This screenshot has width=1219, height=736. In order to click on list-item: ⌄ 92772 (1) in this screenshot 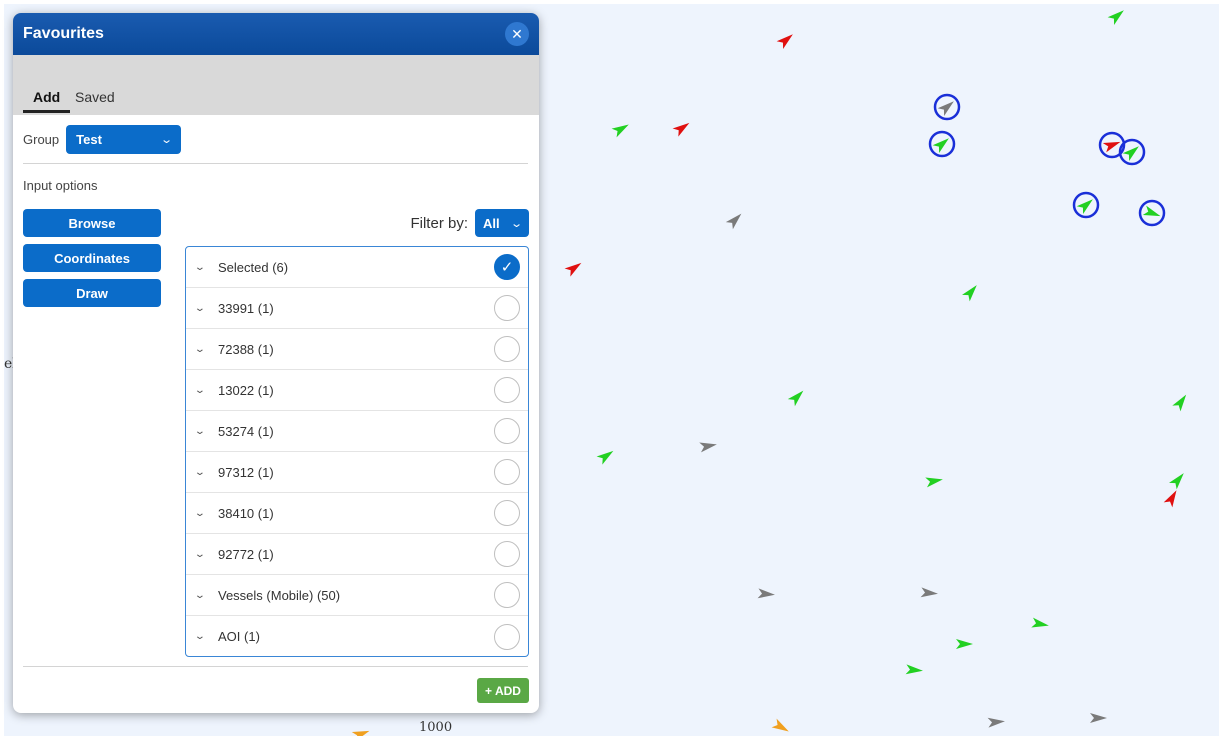, I will do `click(357, 554)`.